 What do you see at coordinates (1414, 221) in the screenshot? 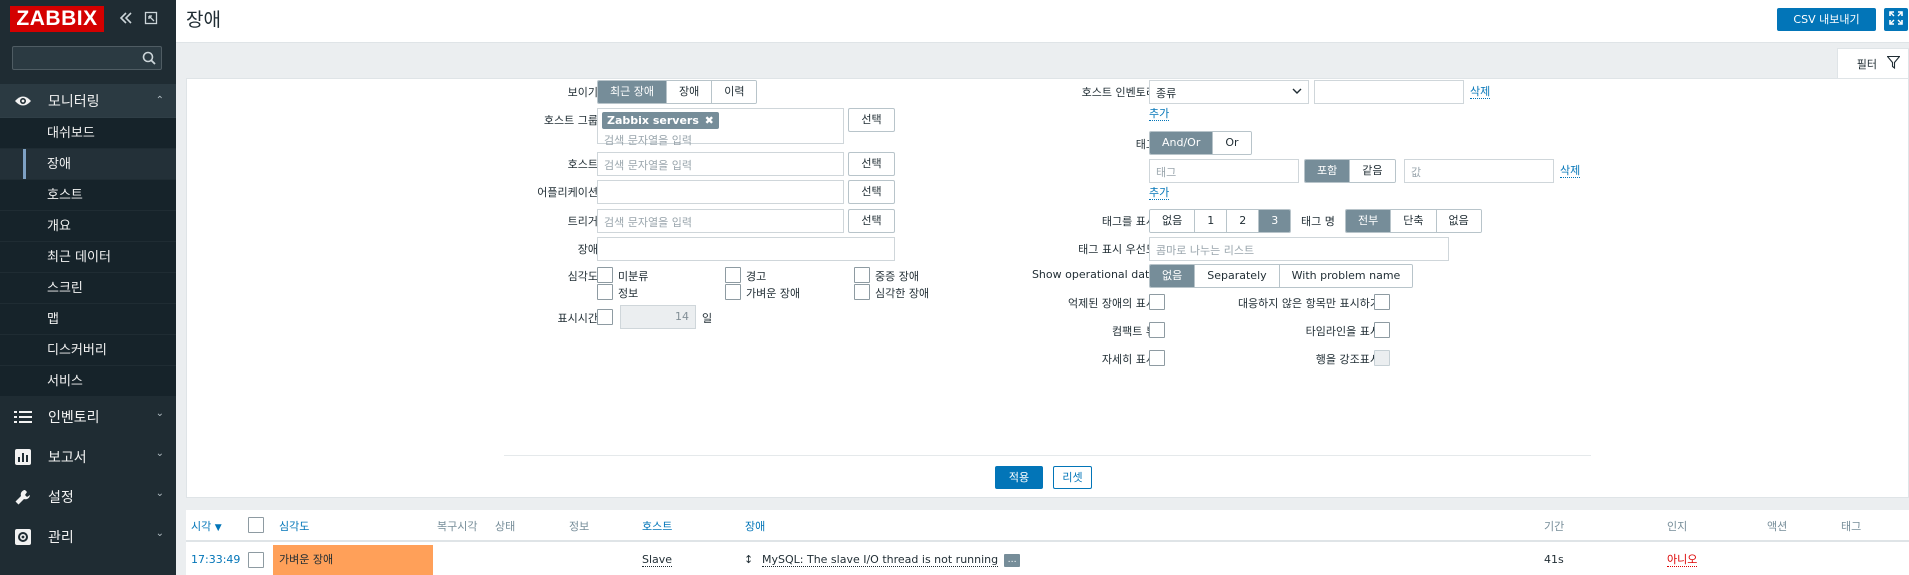
I see `tag-name-shortened: 단축` at bounding box center [1414, 221].